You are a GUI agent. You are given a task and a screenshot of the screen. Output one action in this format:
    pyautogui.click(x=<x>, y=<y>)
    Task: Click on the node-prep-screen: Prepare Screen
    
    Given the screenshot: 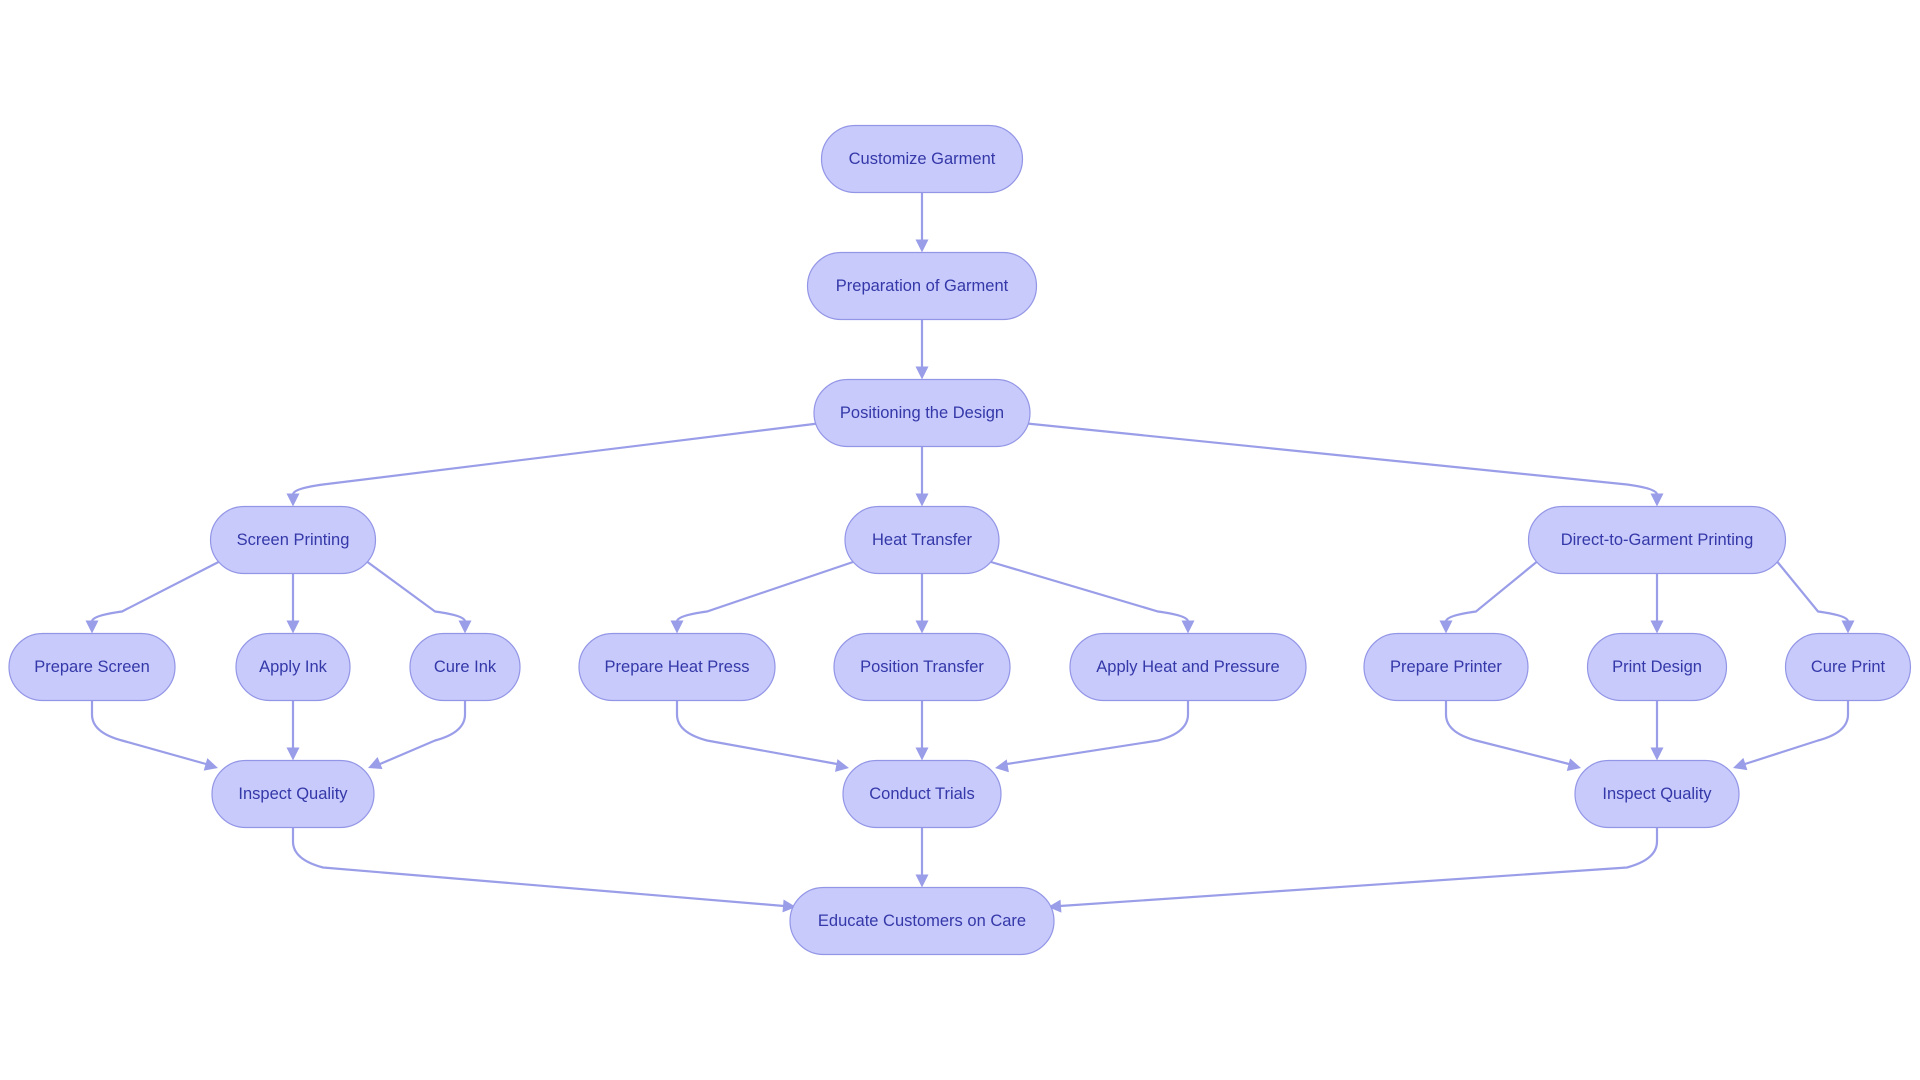 What is the action you would take?
    pyautogui.click(x=92, y=667)
    